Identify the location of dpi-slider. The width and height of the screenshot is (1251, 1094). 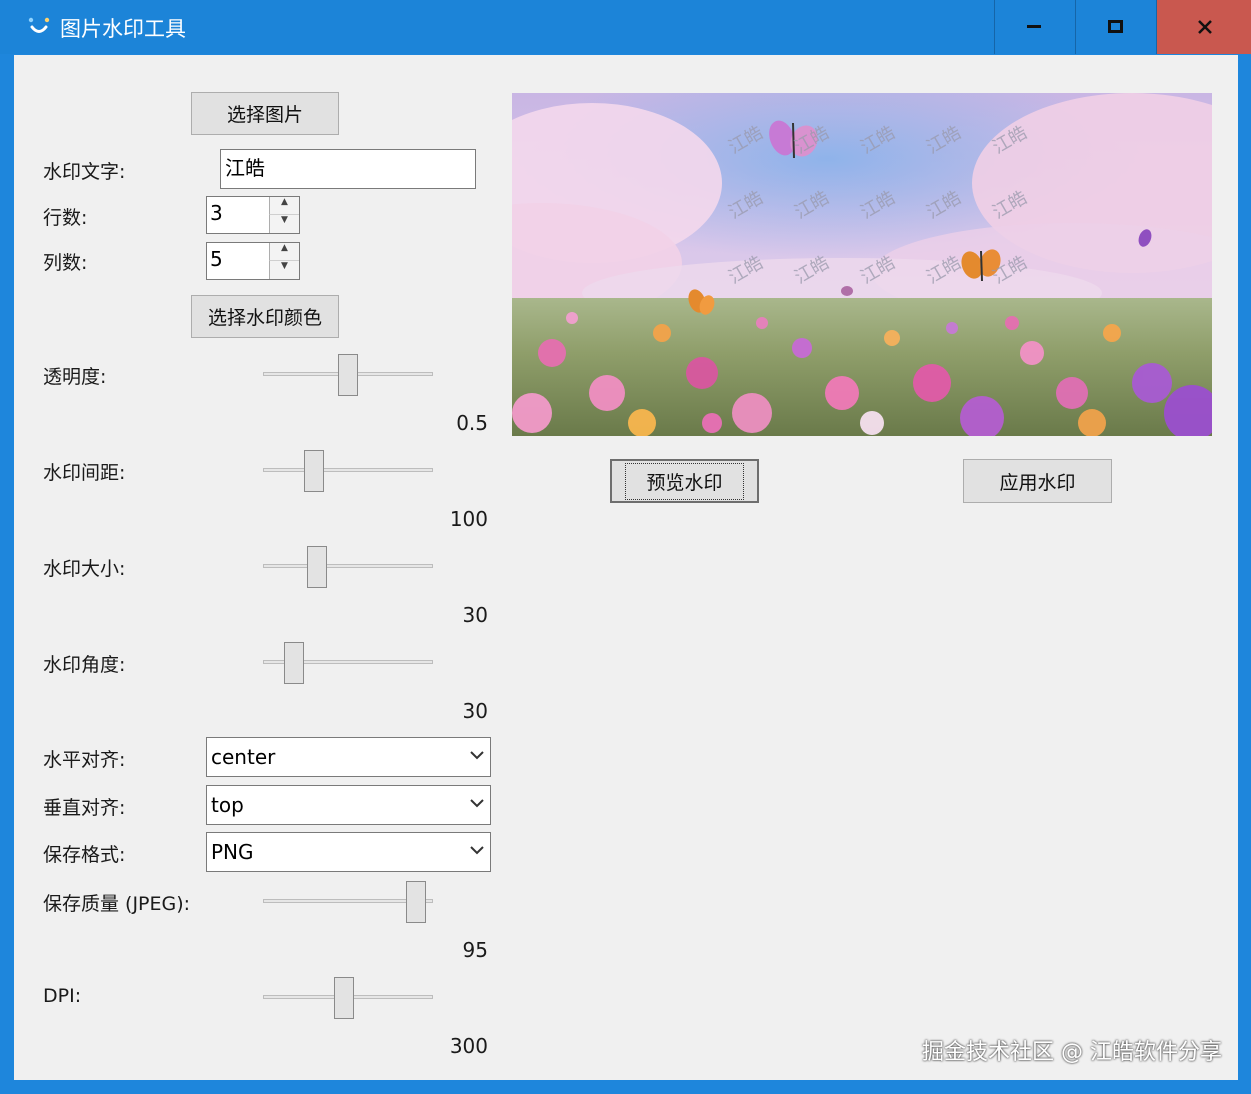
(348, 998).